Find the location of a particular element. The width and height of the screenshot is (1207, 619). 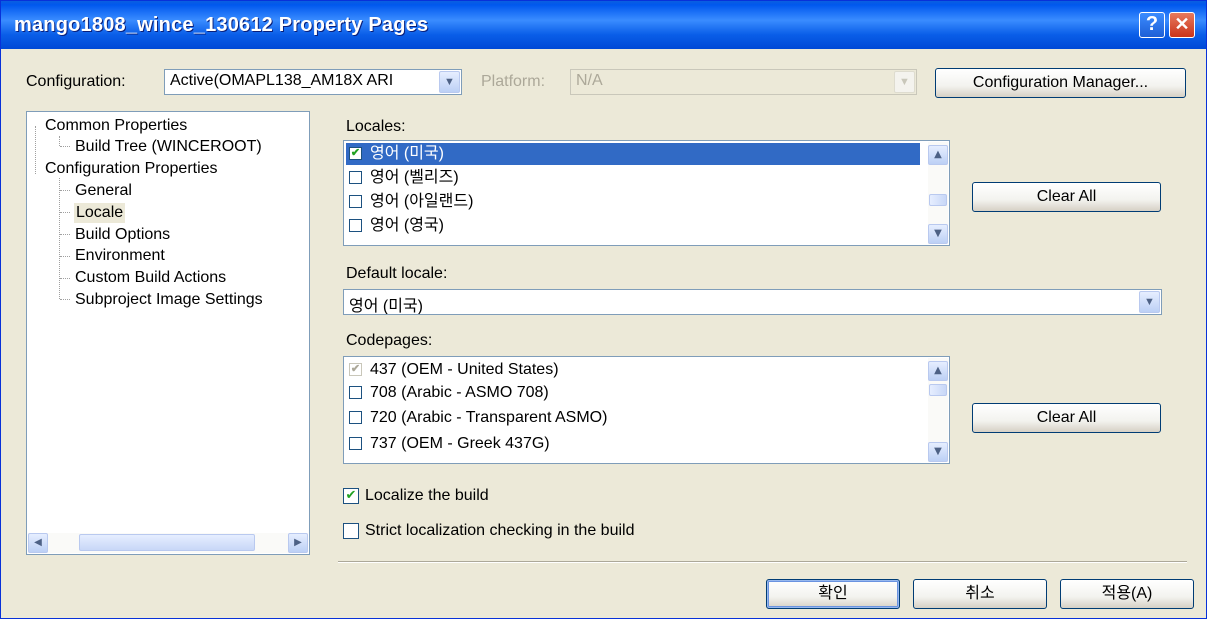

separator is located at coordinates (762, 562).